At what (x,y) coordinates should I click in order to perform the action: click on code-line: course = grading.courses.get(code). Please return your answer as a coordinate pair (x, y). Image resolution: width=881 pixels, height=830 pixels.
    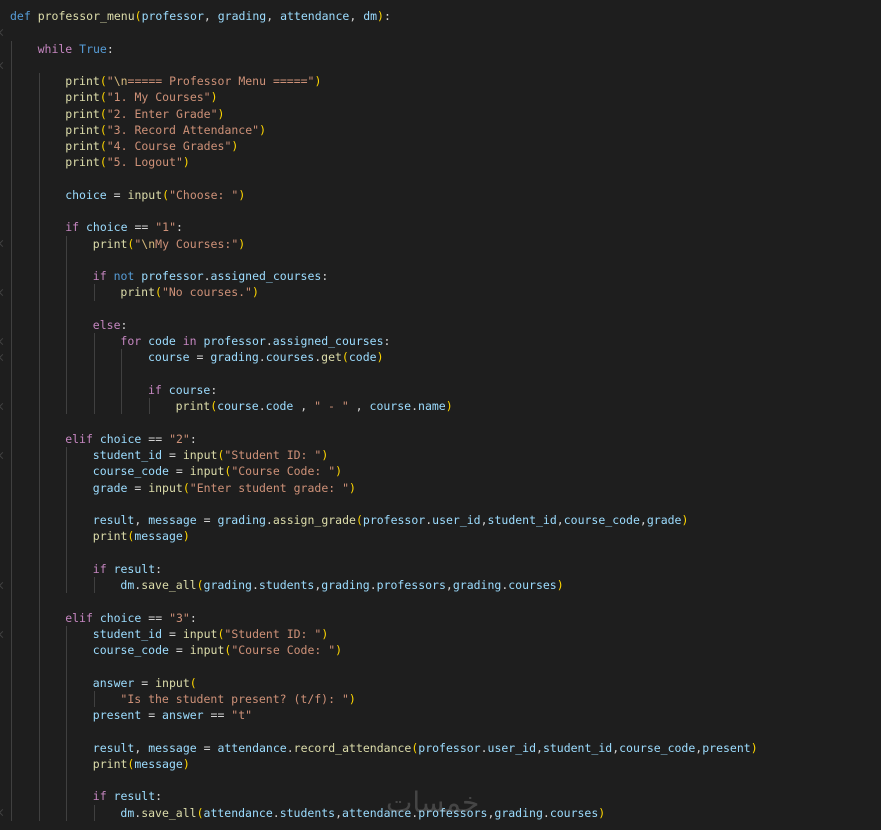
    Looking at the image, I should click on (266, 357).